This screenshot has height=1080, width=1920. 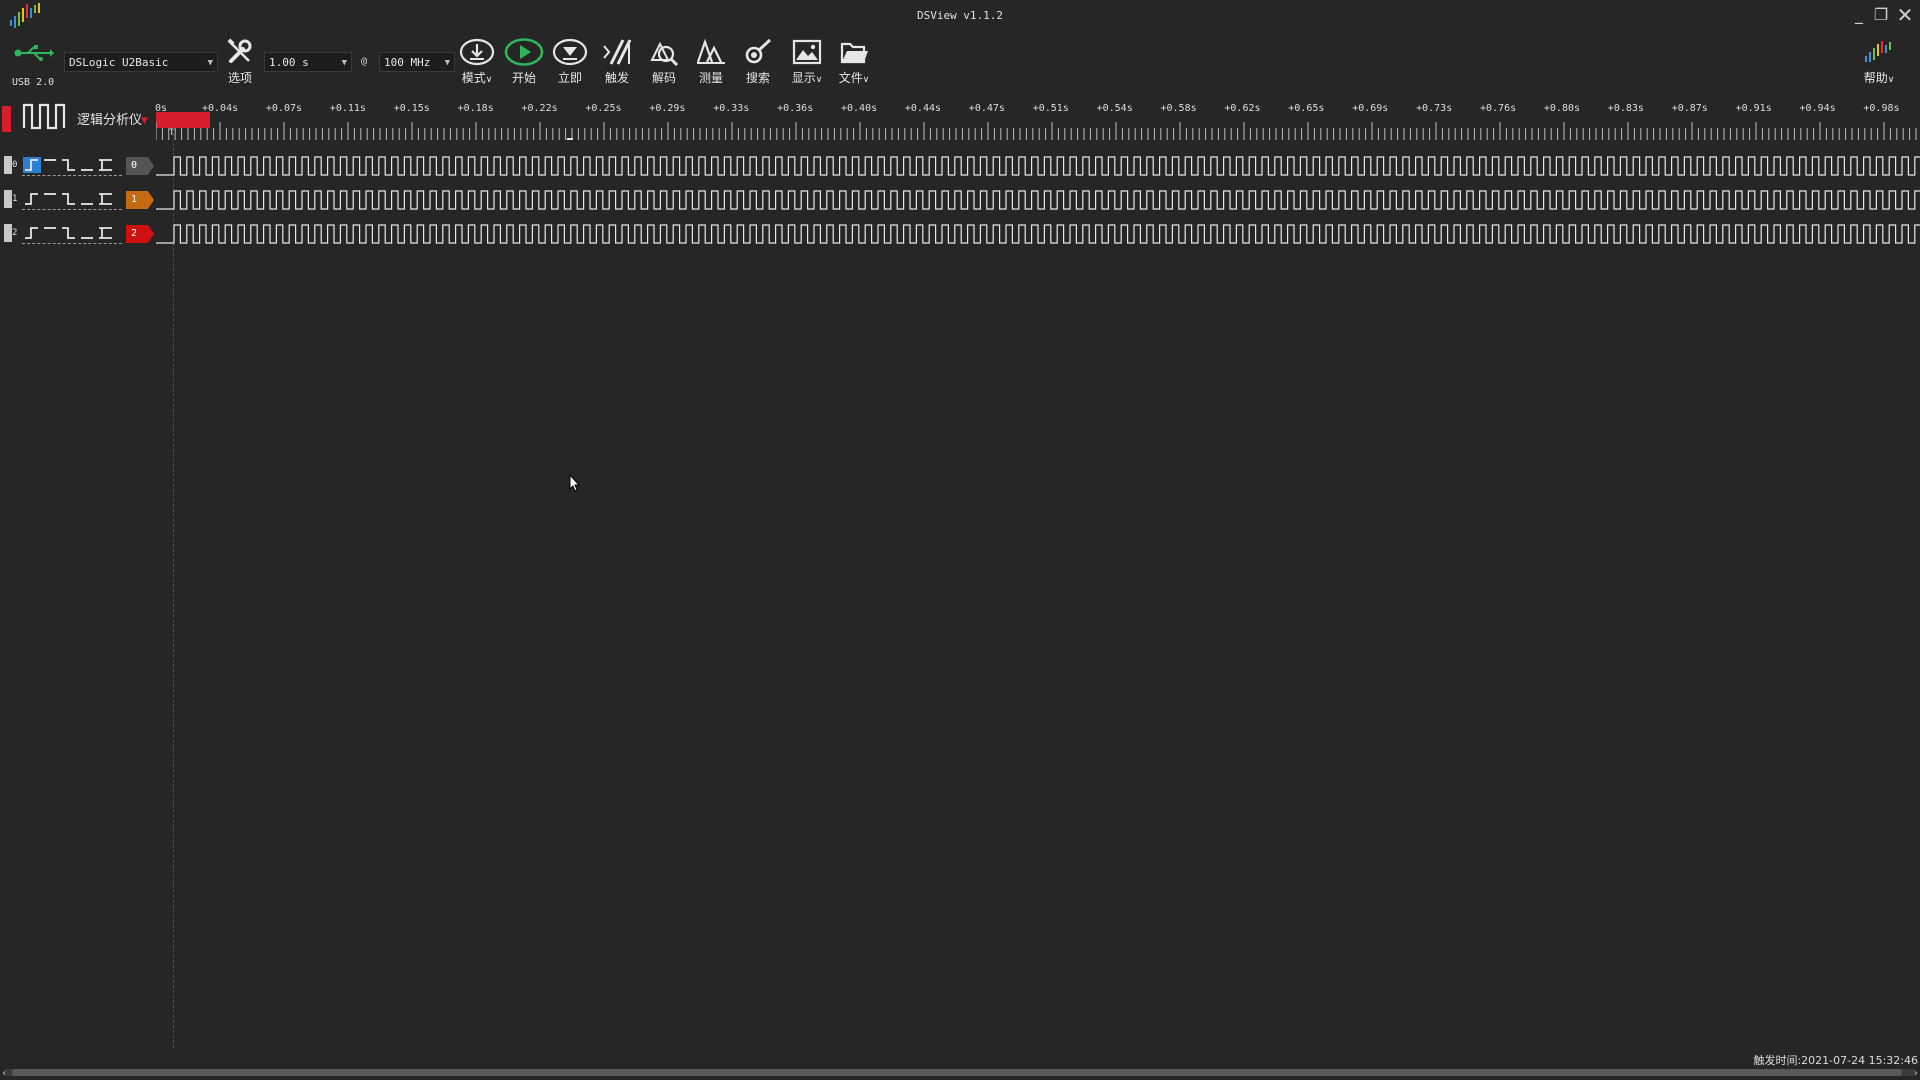 What do you see at coordinates (1881, 15) in the screenshot?
I see `restore-button: ❐` at bounding box center [1881, 15].